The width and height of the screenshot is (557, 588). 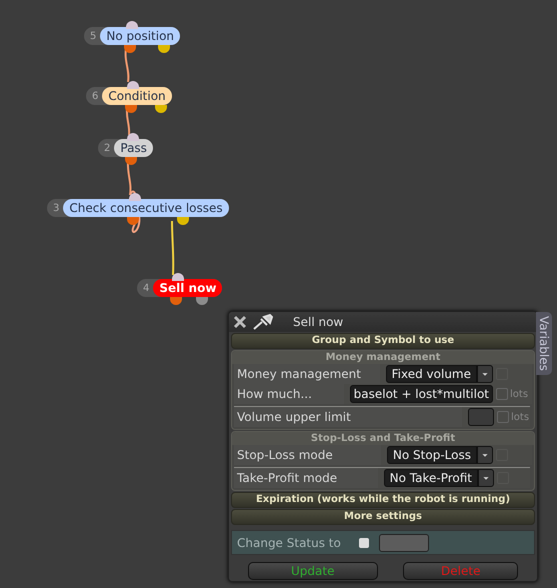 I want to click on flow-node: 6 Condition, so click(x=129, y=96).